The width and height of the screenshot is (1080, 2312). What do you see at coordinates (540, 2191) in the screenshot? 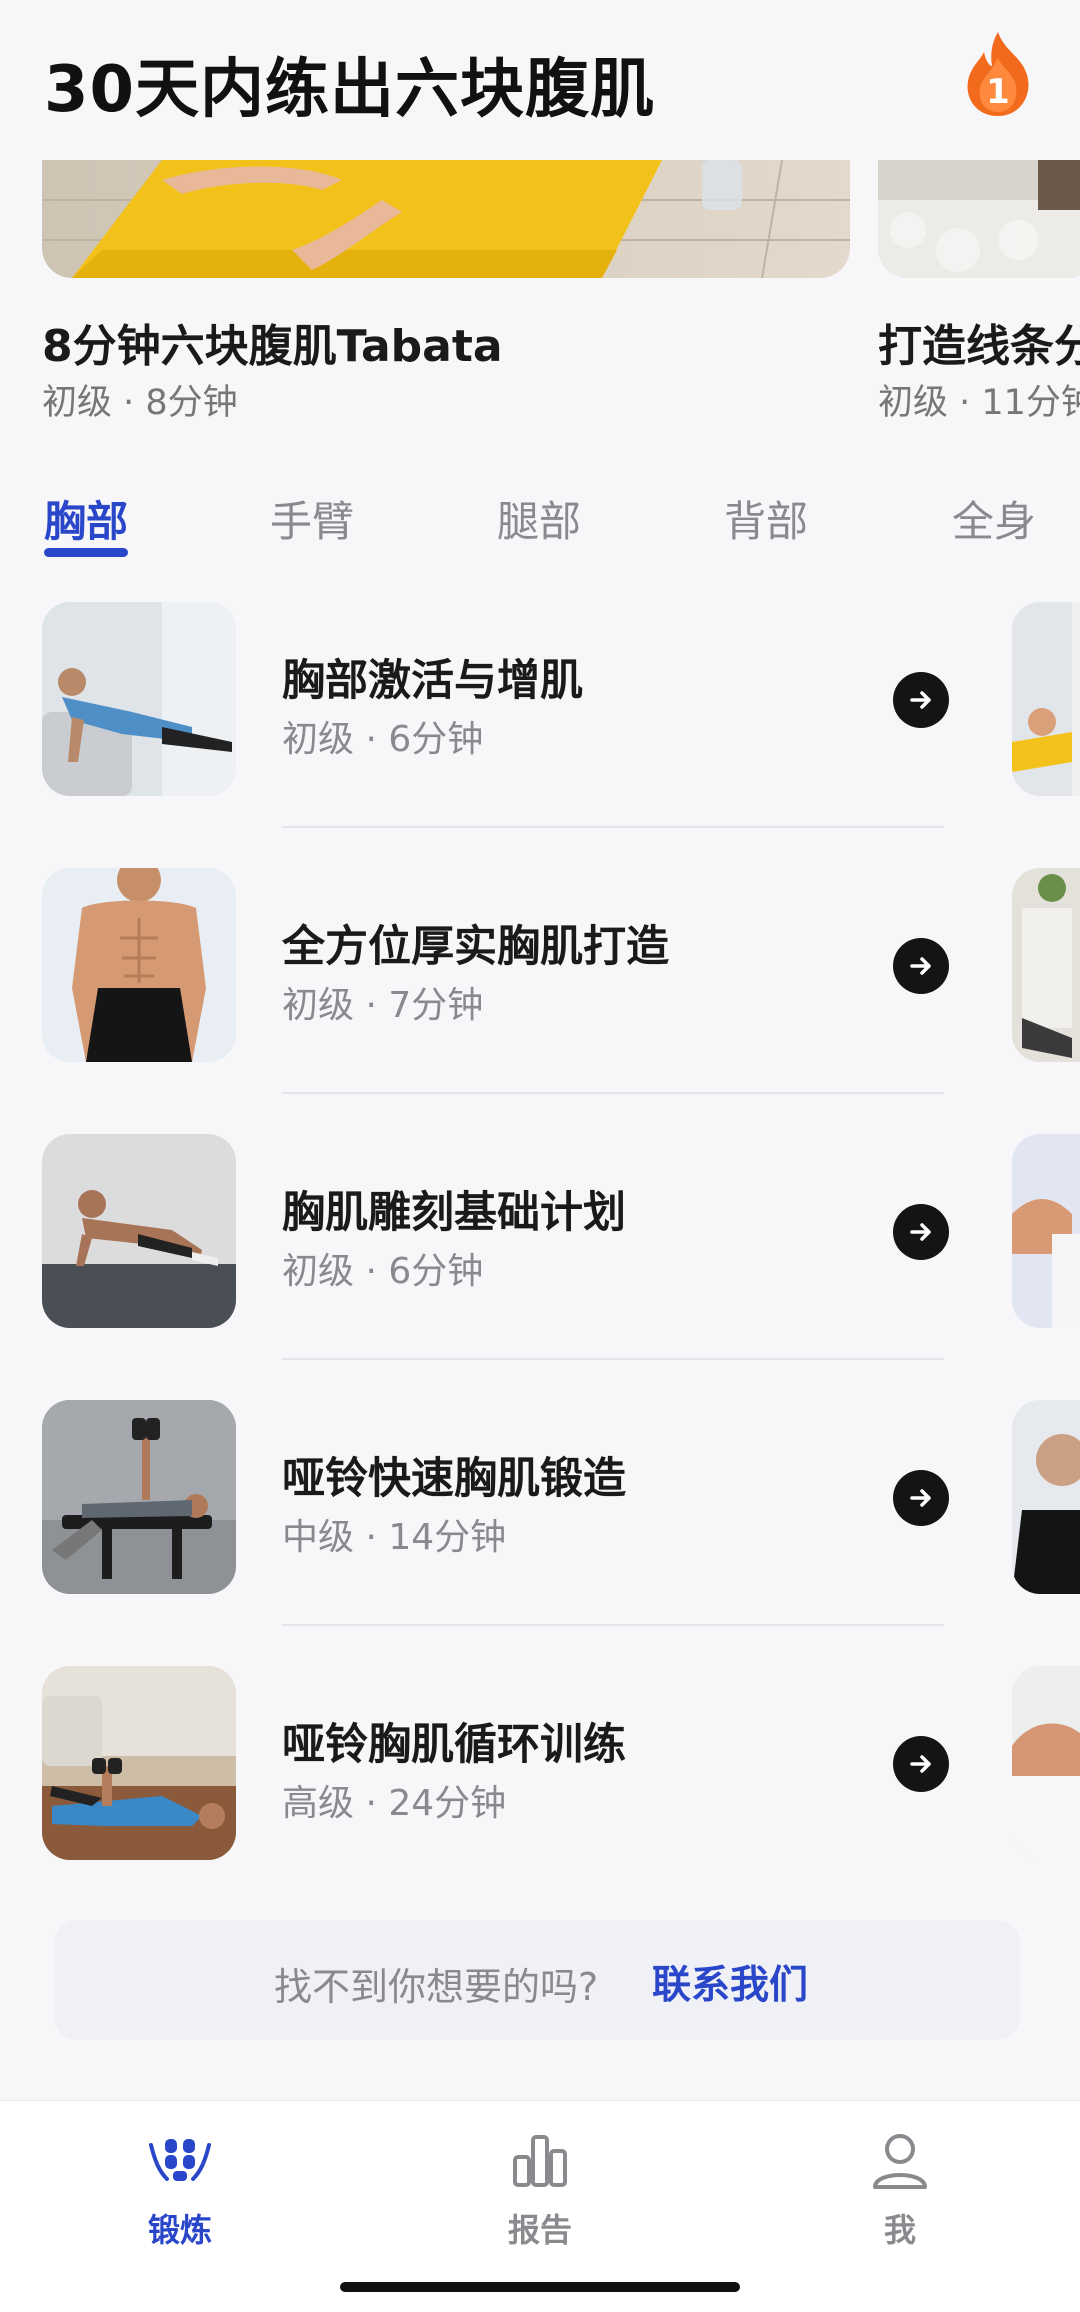
I see `nav-report: 报告` at bounding box center [540, 2191].